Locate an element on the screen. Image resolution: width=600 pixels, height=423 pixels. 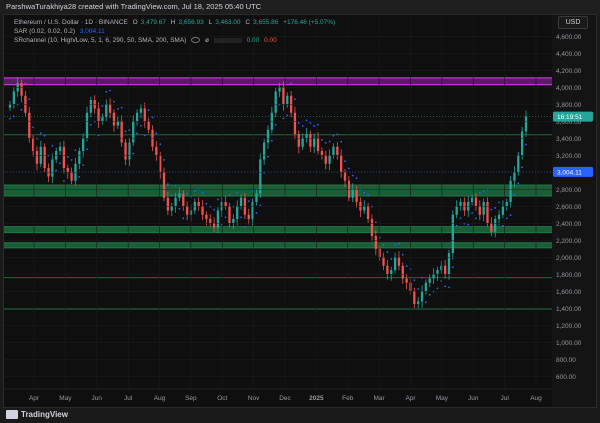
x-tick-label: May is located at coordinates (442, 398).